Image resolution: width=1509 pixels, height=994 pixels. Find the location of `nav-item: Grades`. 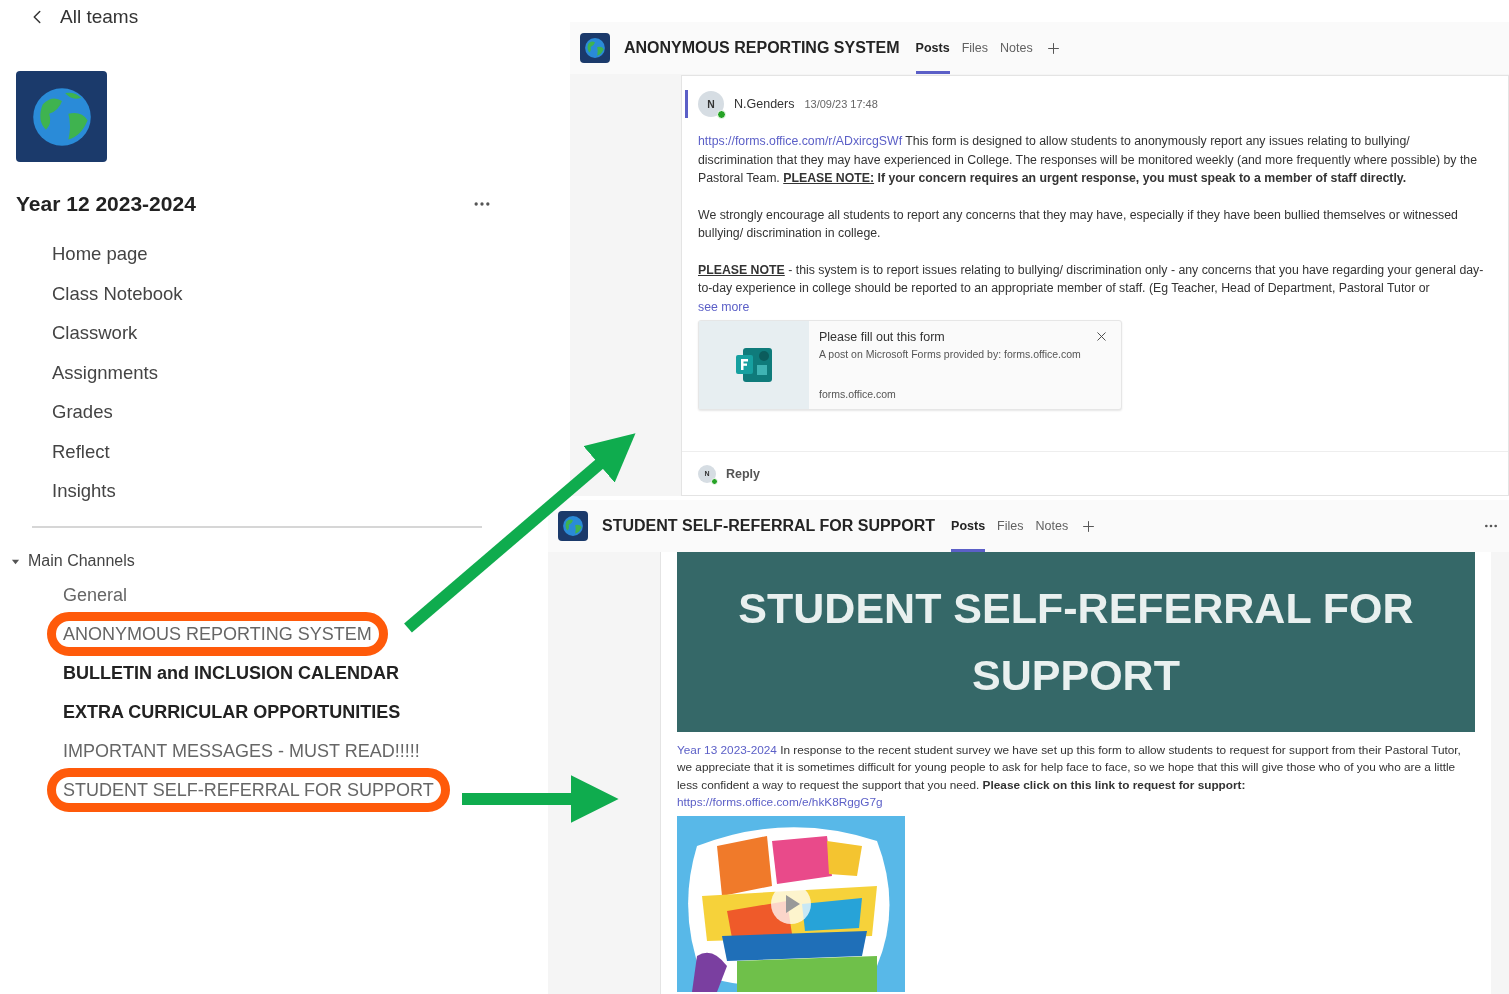

nav-item: Grades is located at coordinates (300, 412).